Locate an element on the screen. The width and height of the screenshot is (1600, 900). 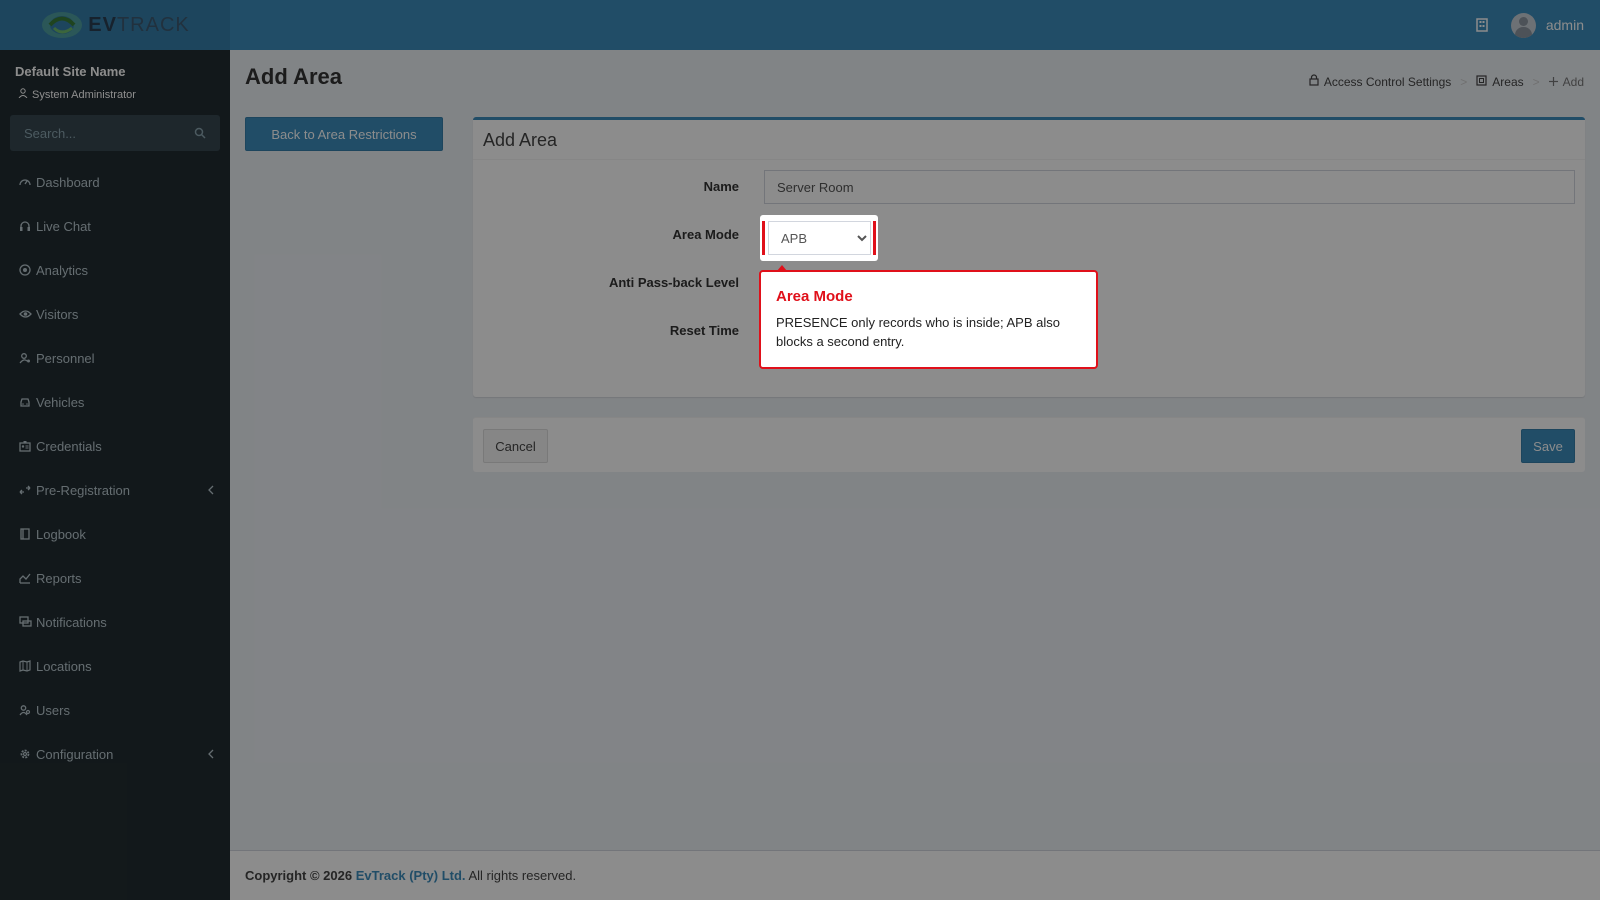
tooltip-title: Area Mode is located at coordinates (814, 296).